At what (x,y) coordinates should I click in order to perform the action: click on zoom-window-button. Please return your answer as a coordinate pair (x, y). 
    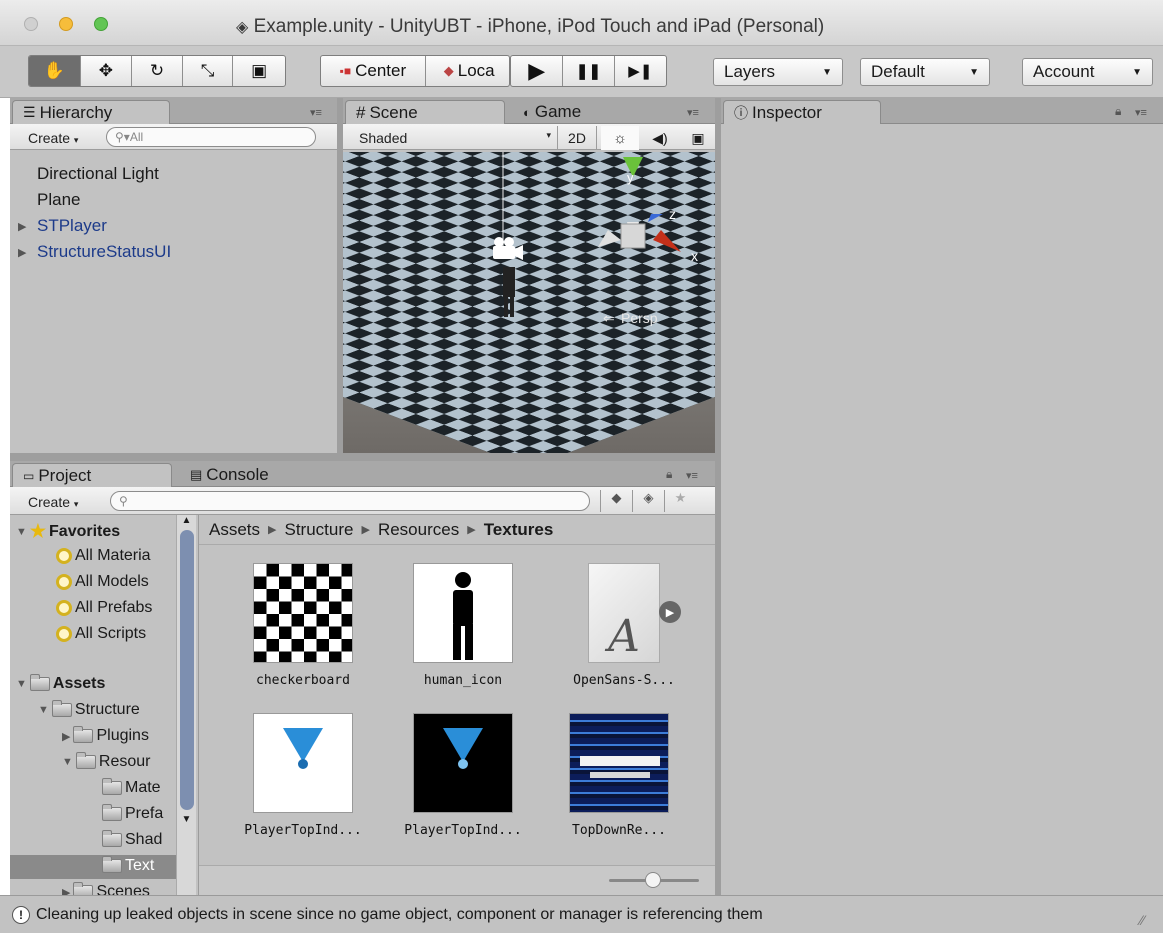
    Looking at the image, I should click on (101, 24).